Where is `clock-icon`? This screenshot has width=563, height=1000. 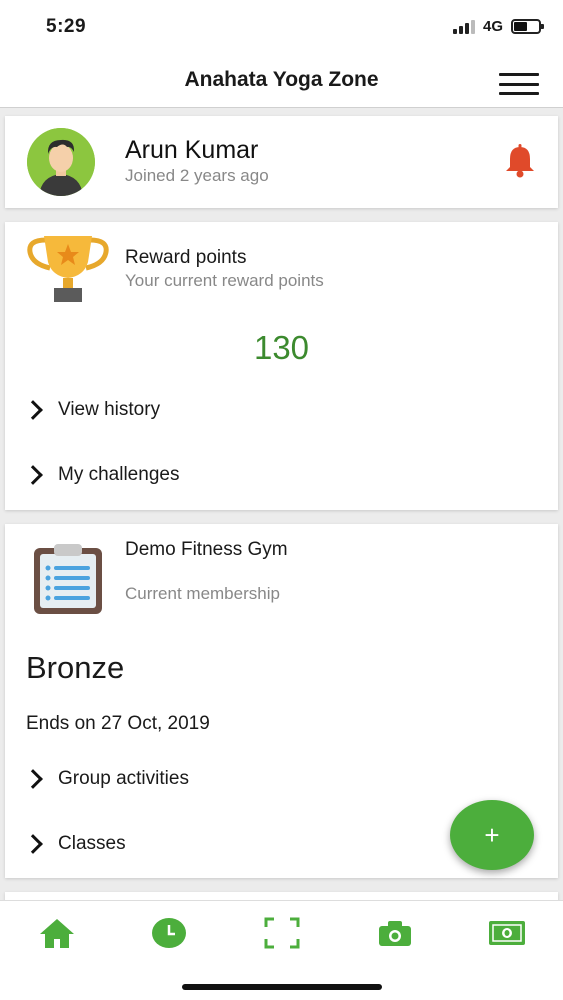 clock-icon is located at coordinates (169, 933).